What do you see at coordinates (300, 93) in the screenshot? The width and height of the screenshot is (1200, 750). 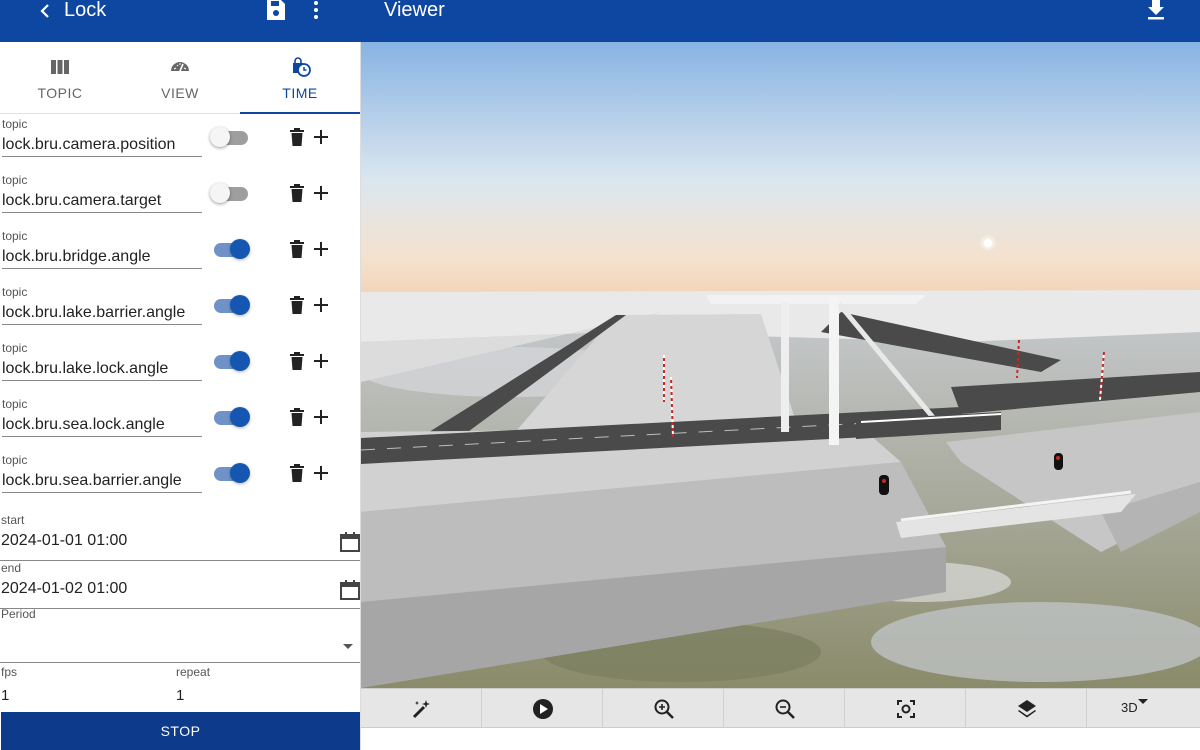 I see `tab-time-label: TIME` at bounding box center [300, 93].